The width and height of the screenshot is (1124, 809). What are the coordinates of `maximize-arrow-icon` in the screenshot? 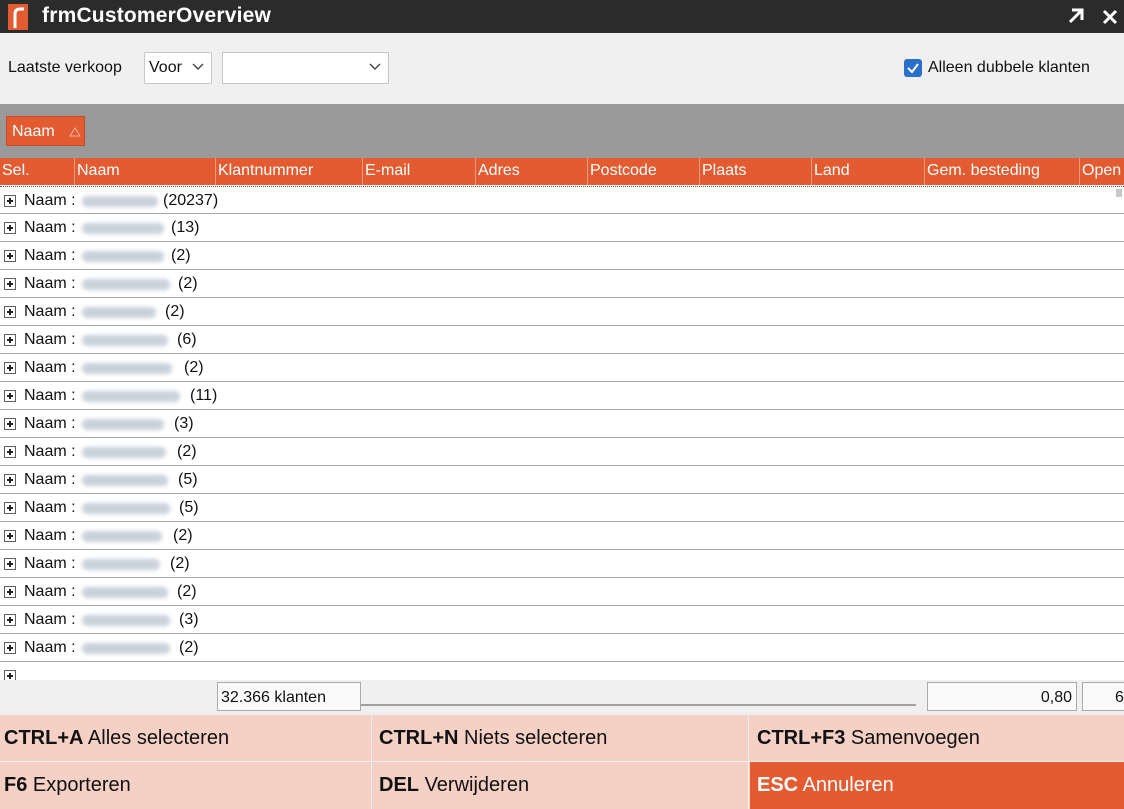 It's located at (1076, 16).